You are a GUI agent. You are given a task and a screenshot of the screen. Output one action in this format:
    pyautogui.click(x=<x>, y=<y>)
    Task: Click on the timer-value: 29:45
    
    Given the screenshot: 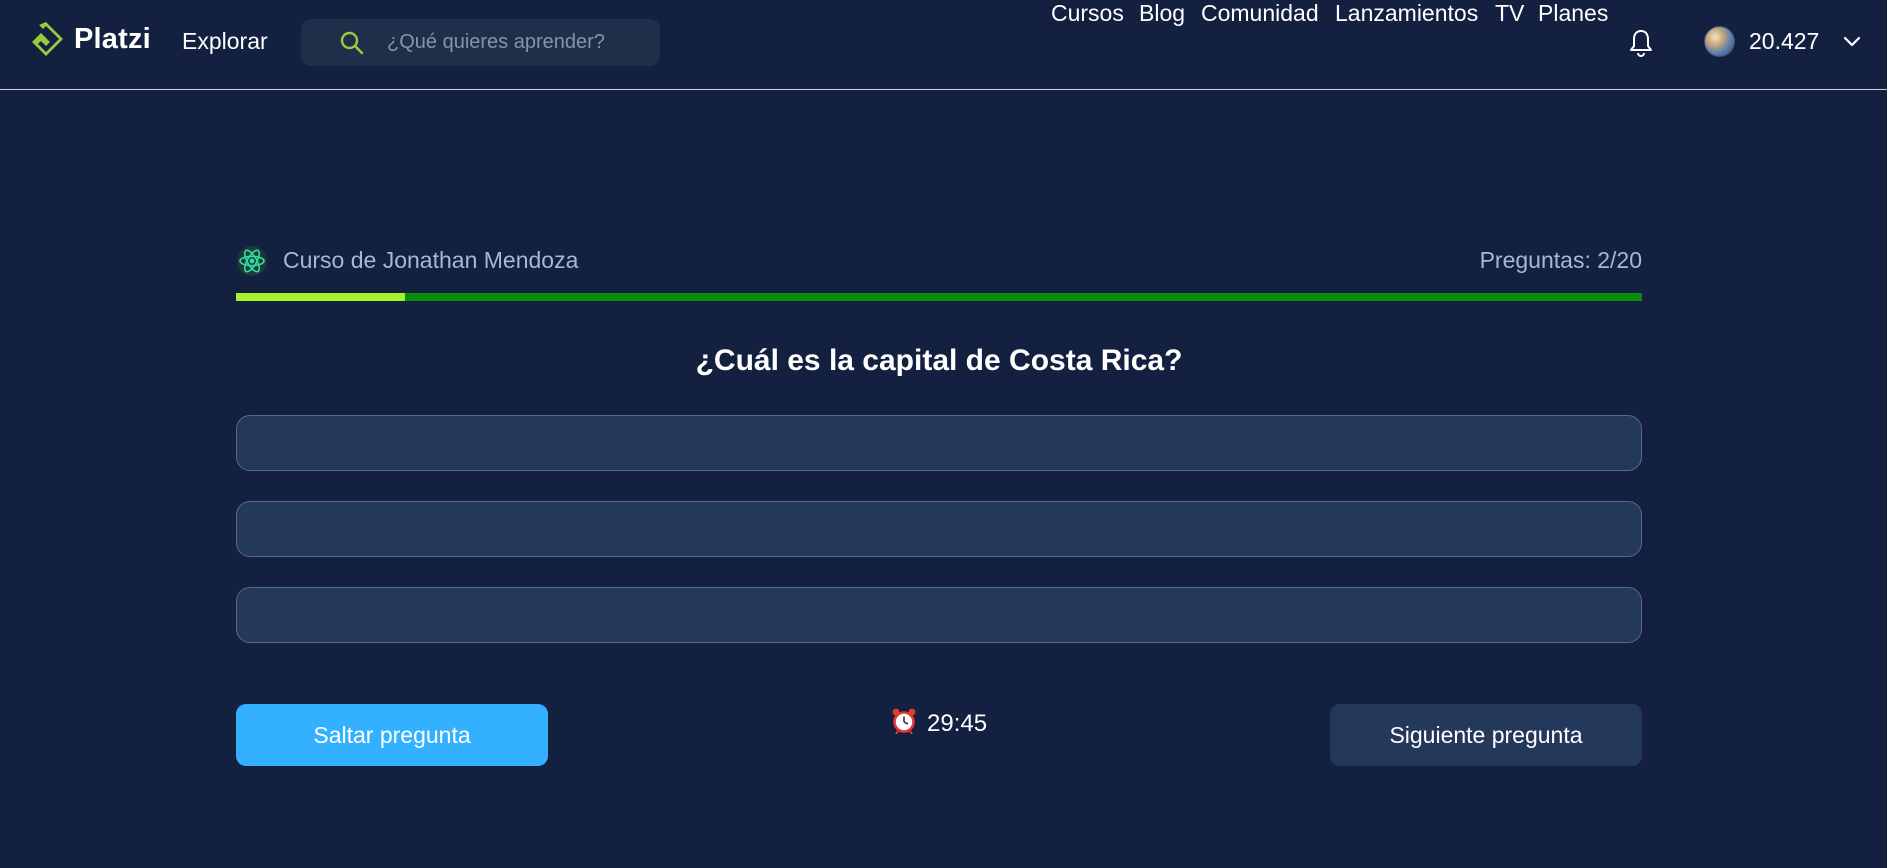 What is the action you would take?
    pyautogui.click(x=957, y=723)
    